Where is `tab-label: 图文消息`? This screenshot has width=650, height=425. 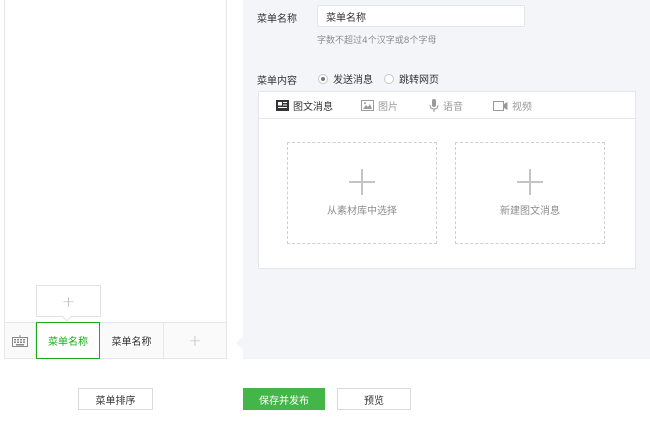
tab-label: 图文消息 is located at coordinates (313, 107).